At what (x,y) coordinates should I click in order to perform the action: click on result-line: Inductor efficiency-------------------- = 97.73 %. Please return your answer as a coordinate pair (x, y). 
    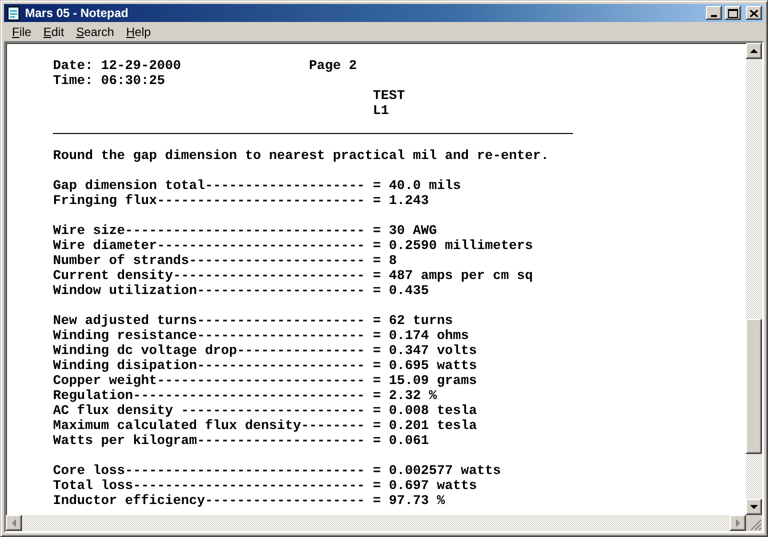
    Looking at the image, I should click on (249, 501).